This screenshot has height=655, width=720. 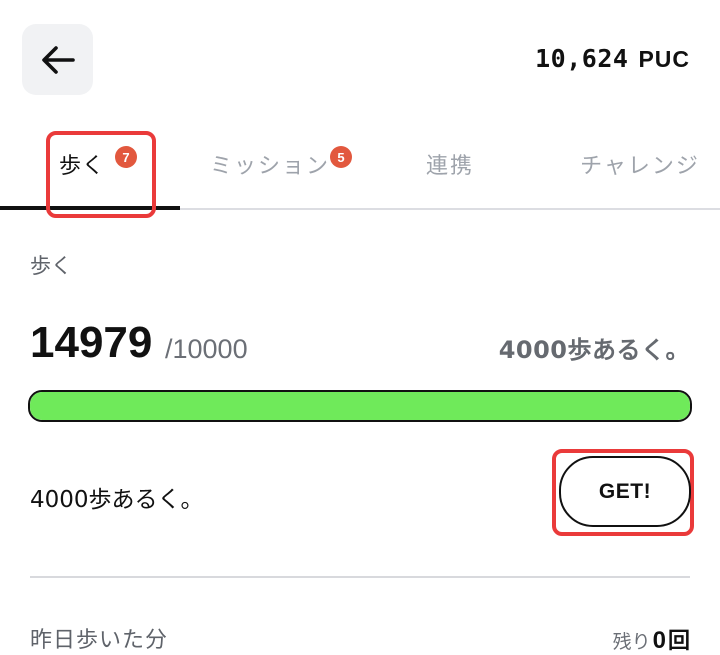 What do you see at coordinates (582, 58) in the screenshot?
I see `balance-amount: 10,624` at bounding box center [582, 58].